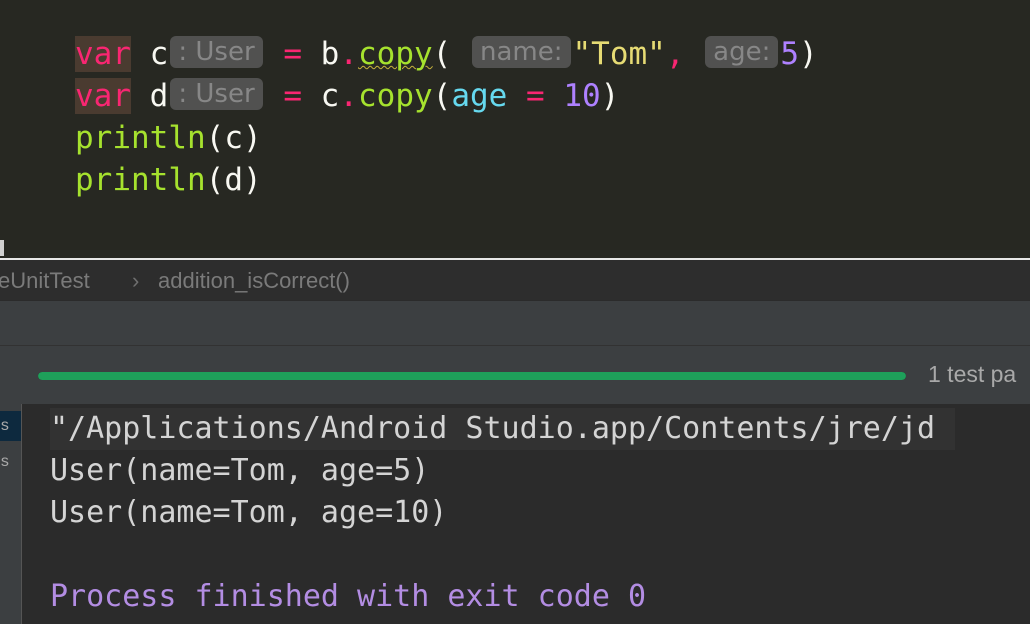 This screenshot has width=1030, height=624. I want to click on variable-d: d, so click(159, 96).